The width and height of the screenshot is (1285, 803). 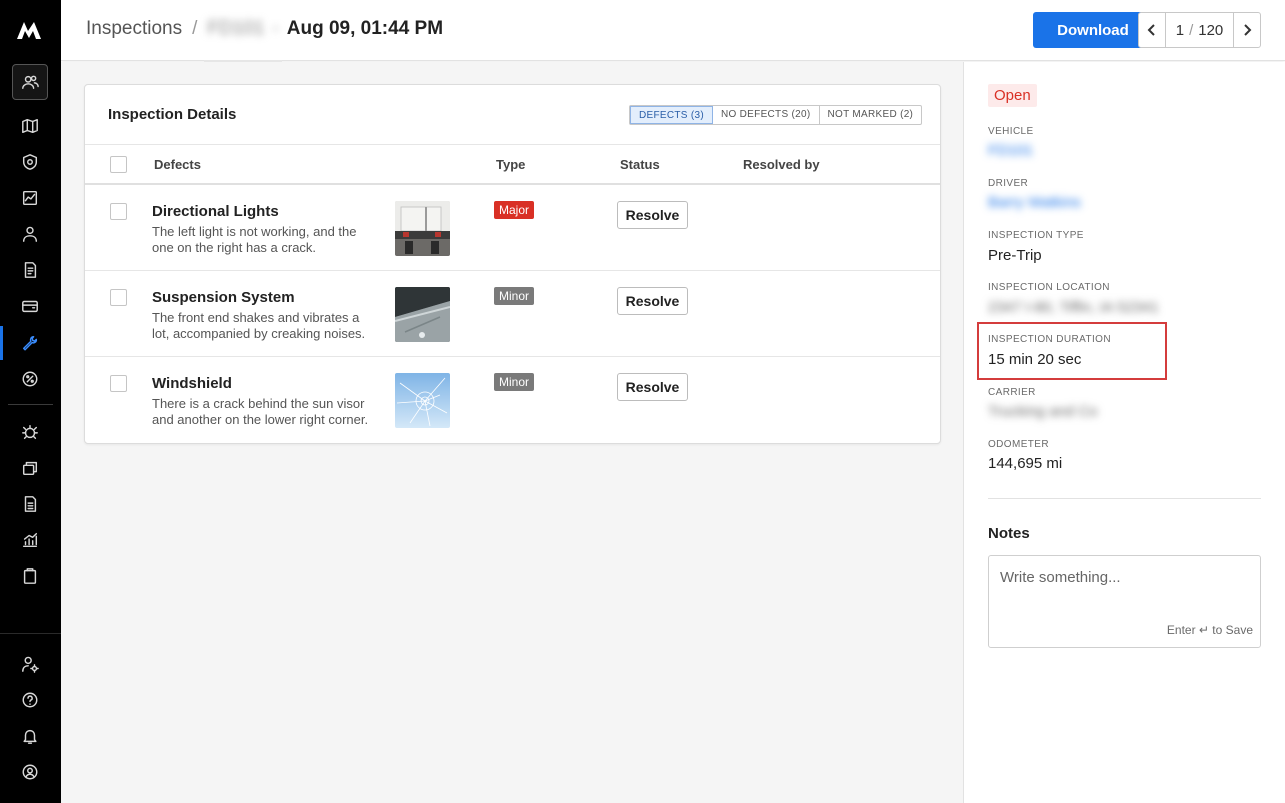 What do you see at coordinates (29, 30) in the screenshot?
I see `logo-icon` at bounding box center [29, 30].